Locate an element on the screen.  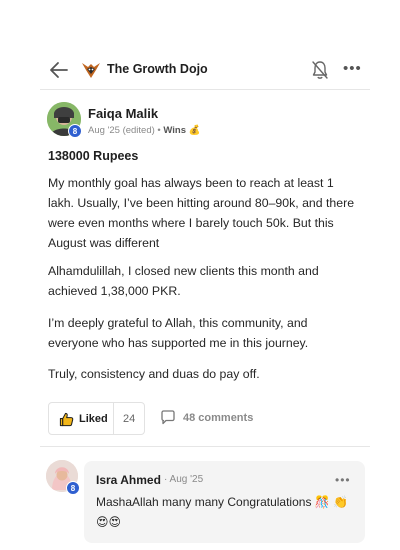
top-bar: The Growth Dojo ••• is located at coordinates (200, 70).